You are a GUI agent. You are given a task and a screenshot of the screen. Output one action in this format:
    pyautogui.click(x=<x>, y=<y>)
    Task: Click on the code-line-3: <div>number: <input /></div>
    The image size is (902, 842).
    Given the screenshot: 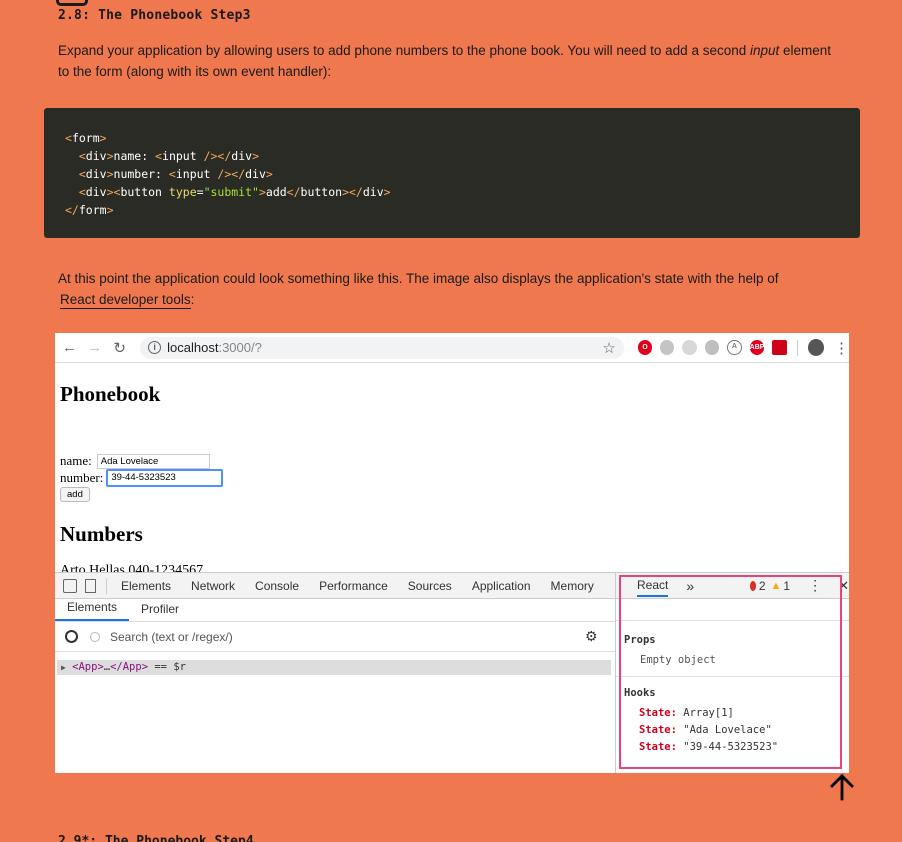 What is the action you would take?
    pyautogui.click(x=175, y=174)
    